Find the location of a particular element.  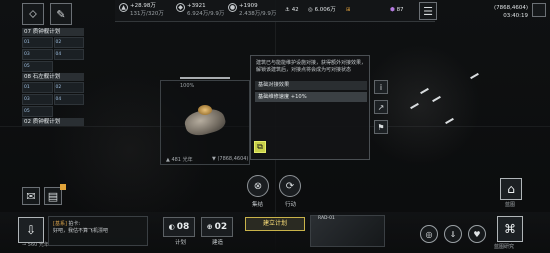

info-icon: i is located at coordinates (381, 87).